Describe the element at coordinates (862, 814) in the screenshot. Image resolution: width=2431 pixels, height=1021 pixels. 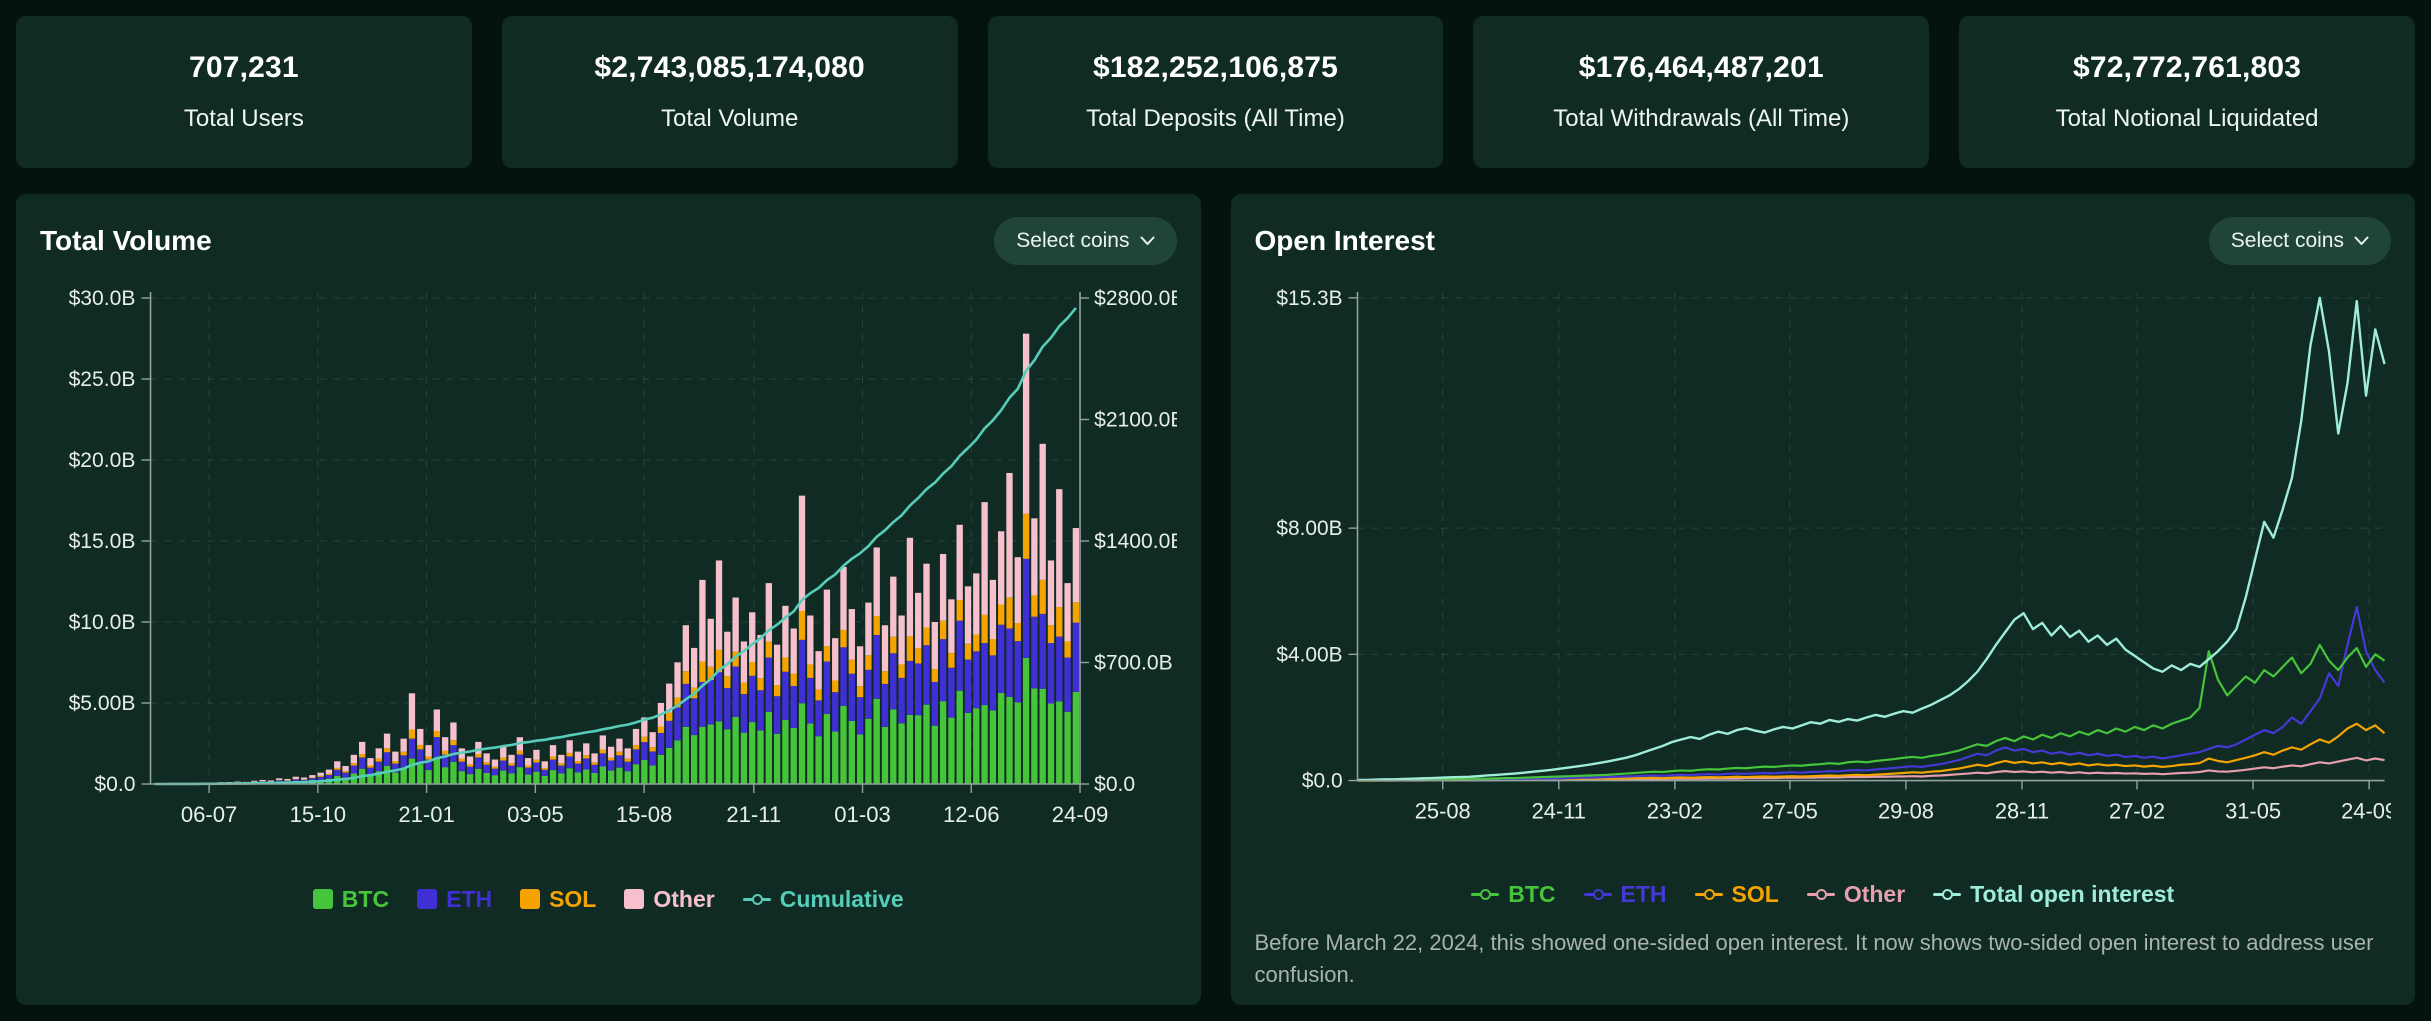
I see `svg-text: 01-03` at that location.